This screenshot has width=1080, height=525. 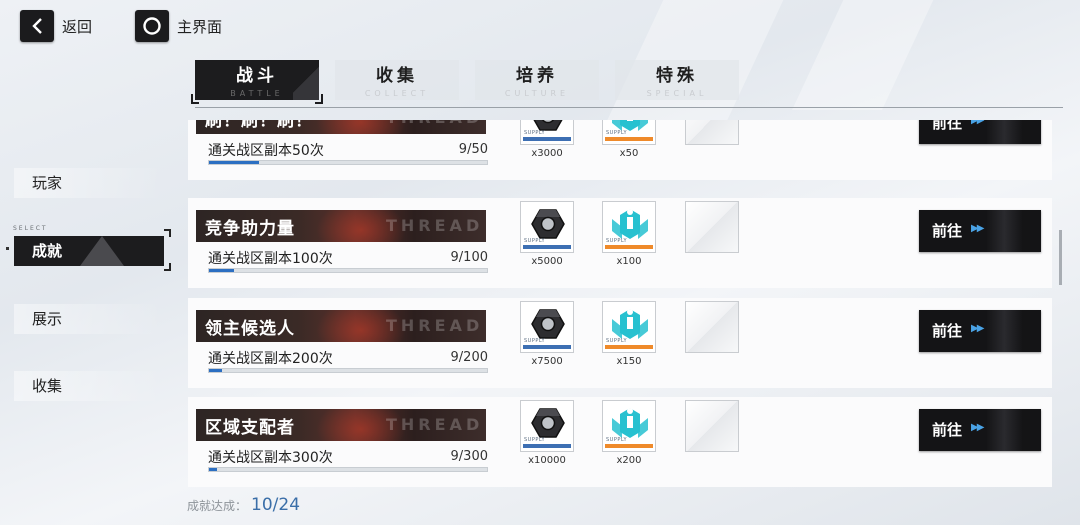 I want to click on achievement-desc: 通关战区副本200次, so click(x=270, y=359).